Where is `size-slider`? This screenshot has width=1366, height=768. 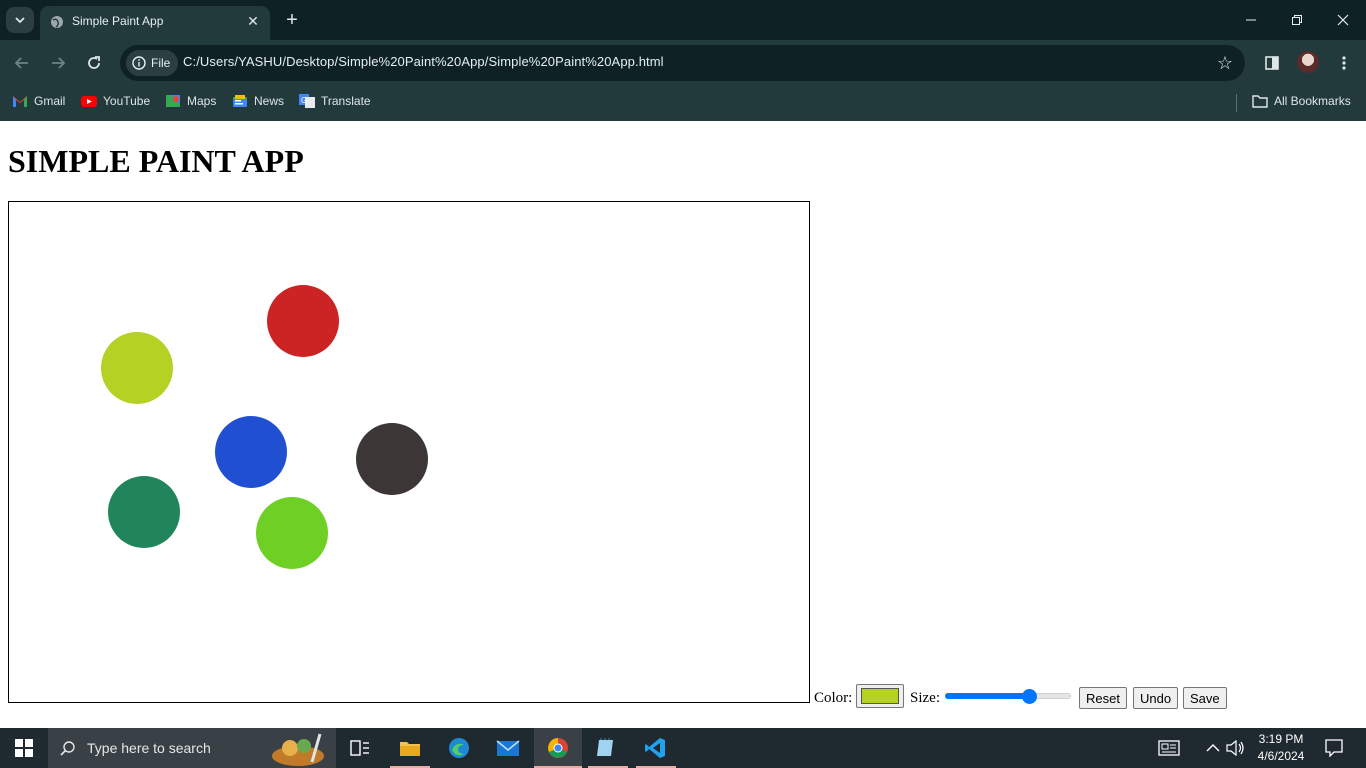
size-slider is located at coordinates (1008, 696).